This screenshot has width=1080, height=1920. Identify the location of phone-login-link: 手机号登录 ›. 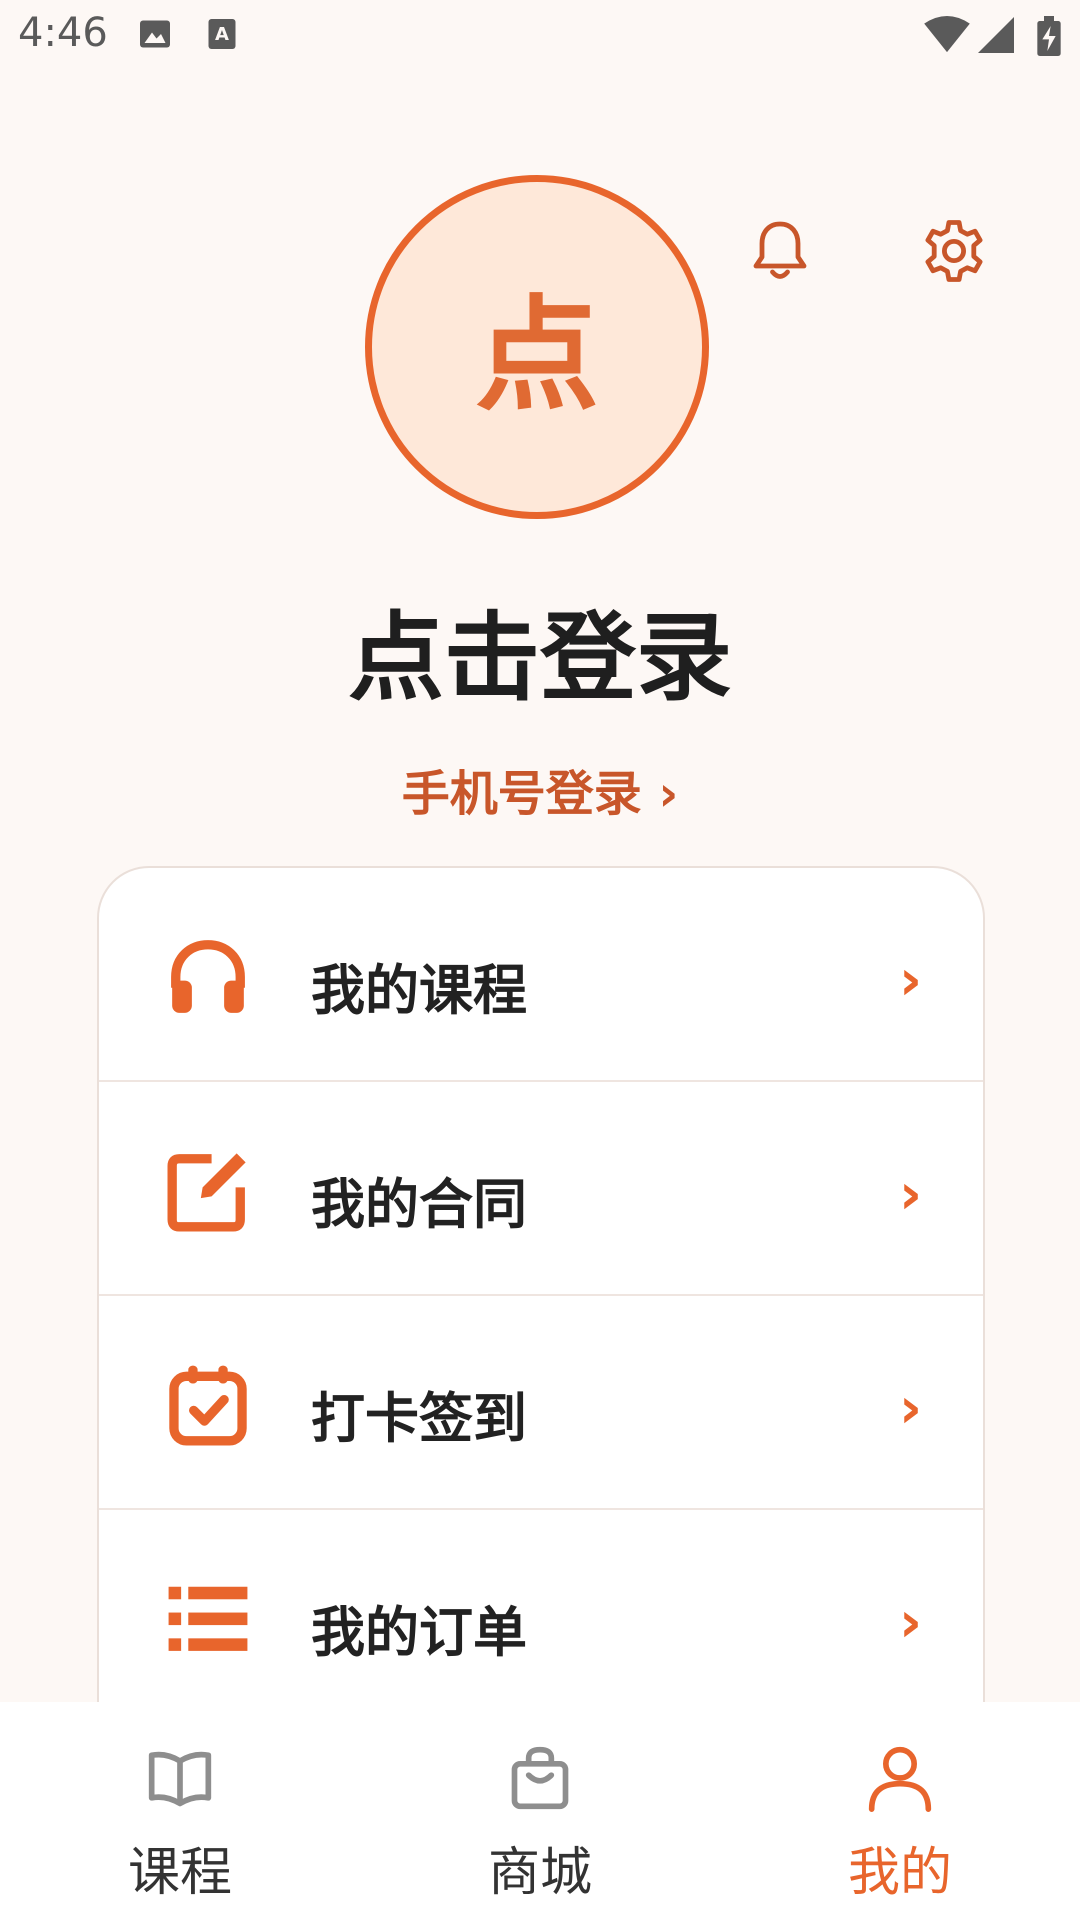
(540, 789).